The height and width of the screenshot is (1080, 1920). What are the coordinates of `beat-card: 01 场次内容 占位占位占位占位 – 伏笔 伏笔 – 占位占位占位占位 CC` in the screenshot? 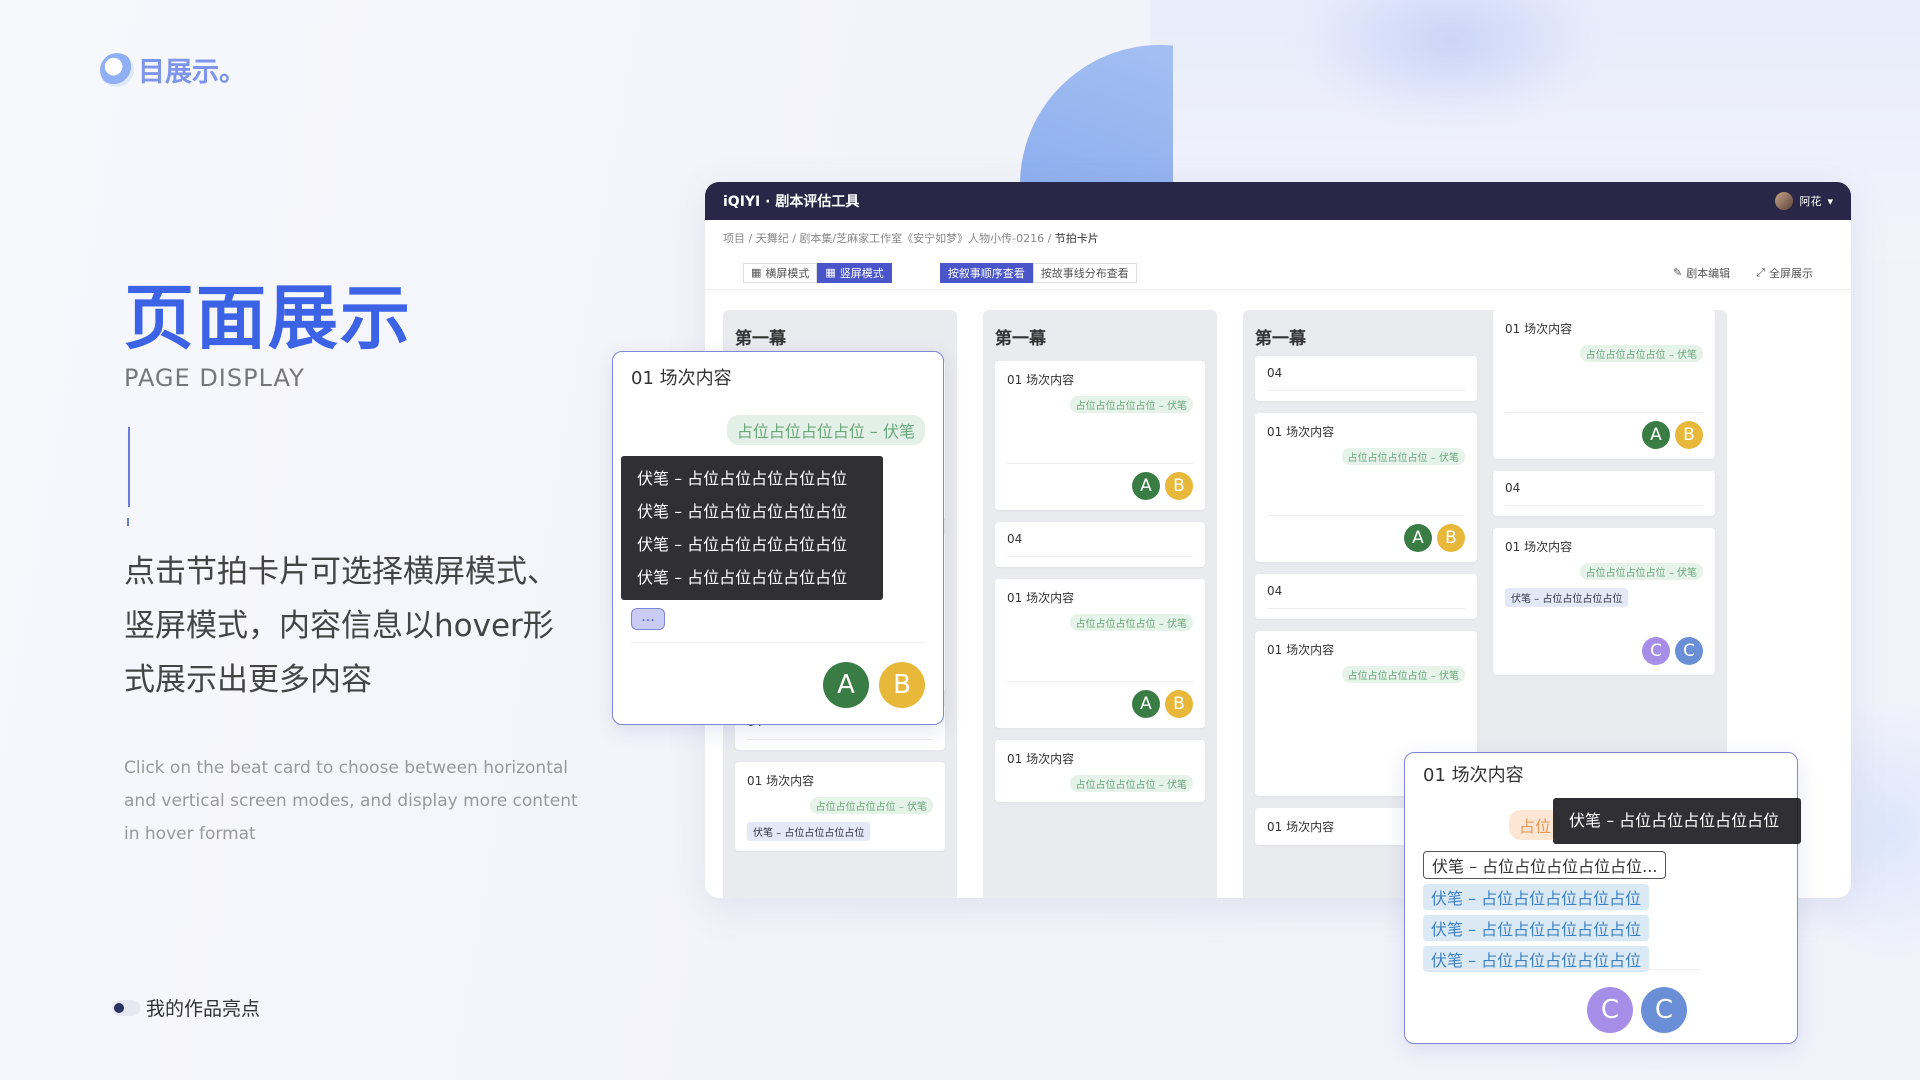 It's located at (1604, 601).